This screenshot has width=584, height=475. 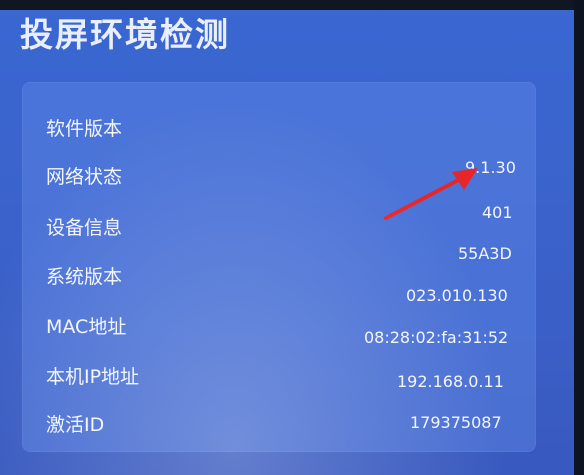 I want to click on mac-address-value: 08:28:02:fa:31:52, so click(x=436, y=337).